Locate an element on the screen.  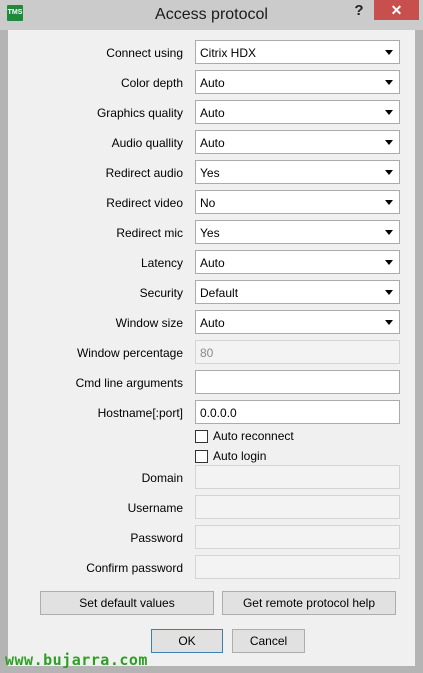
watermark: www.bujarra.com is located at coordinates (76, 660).